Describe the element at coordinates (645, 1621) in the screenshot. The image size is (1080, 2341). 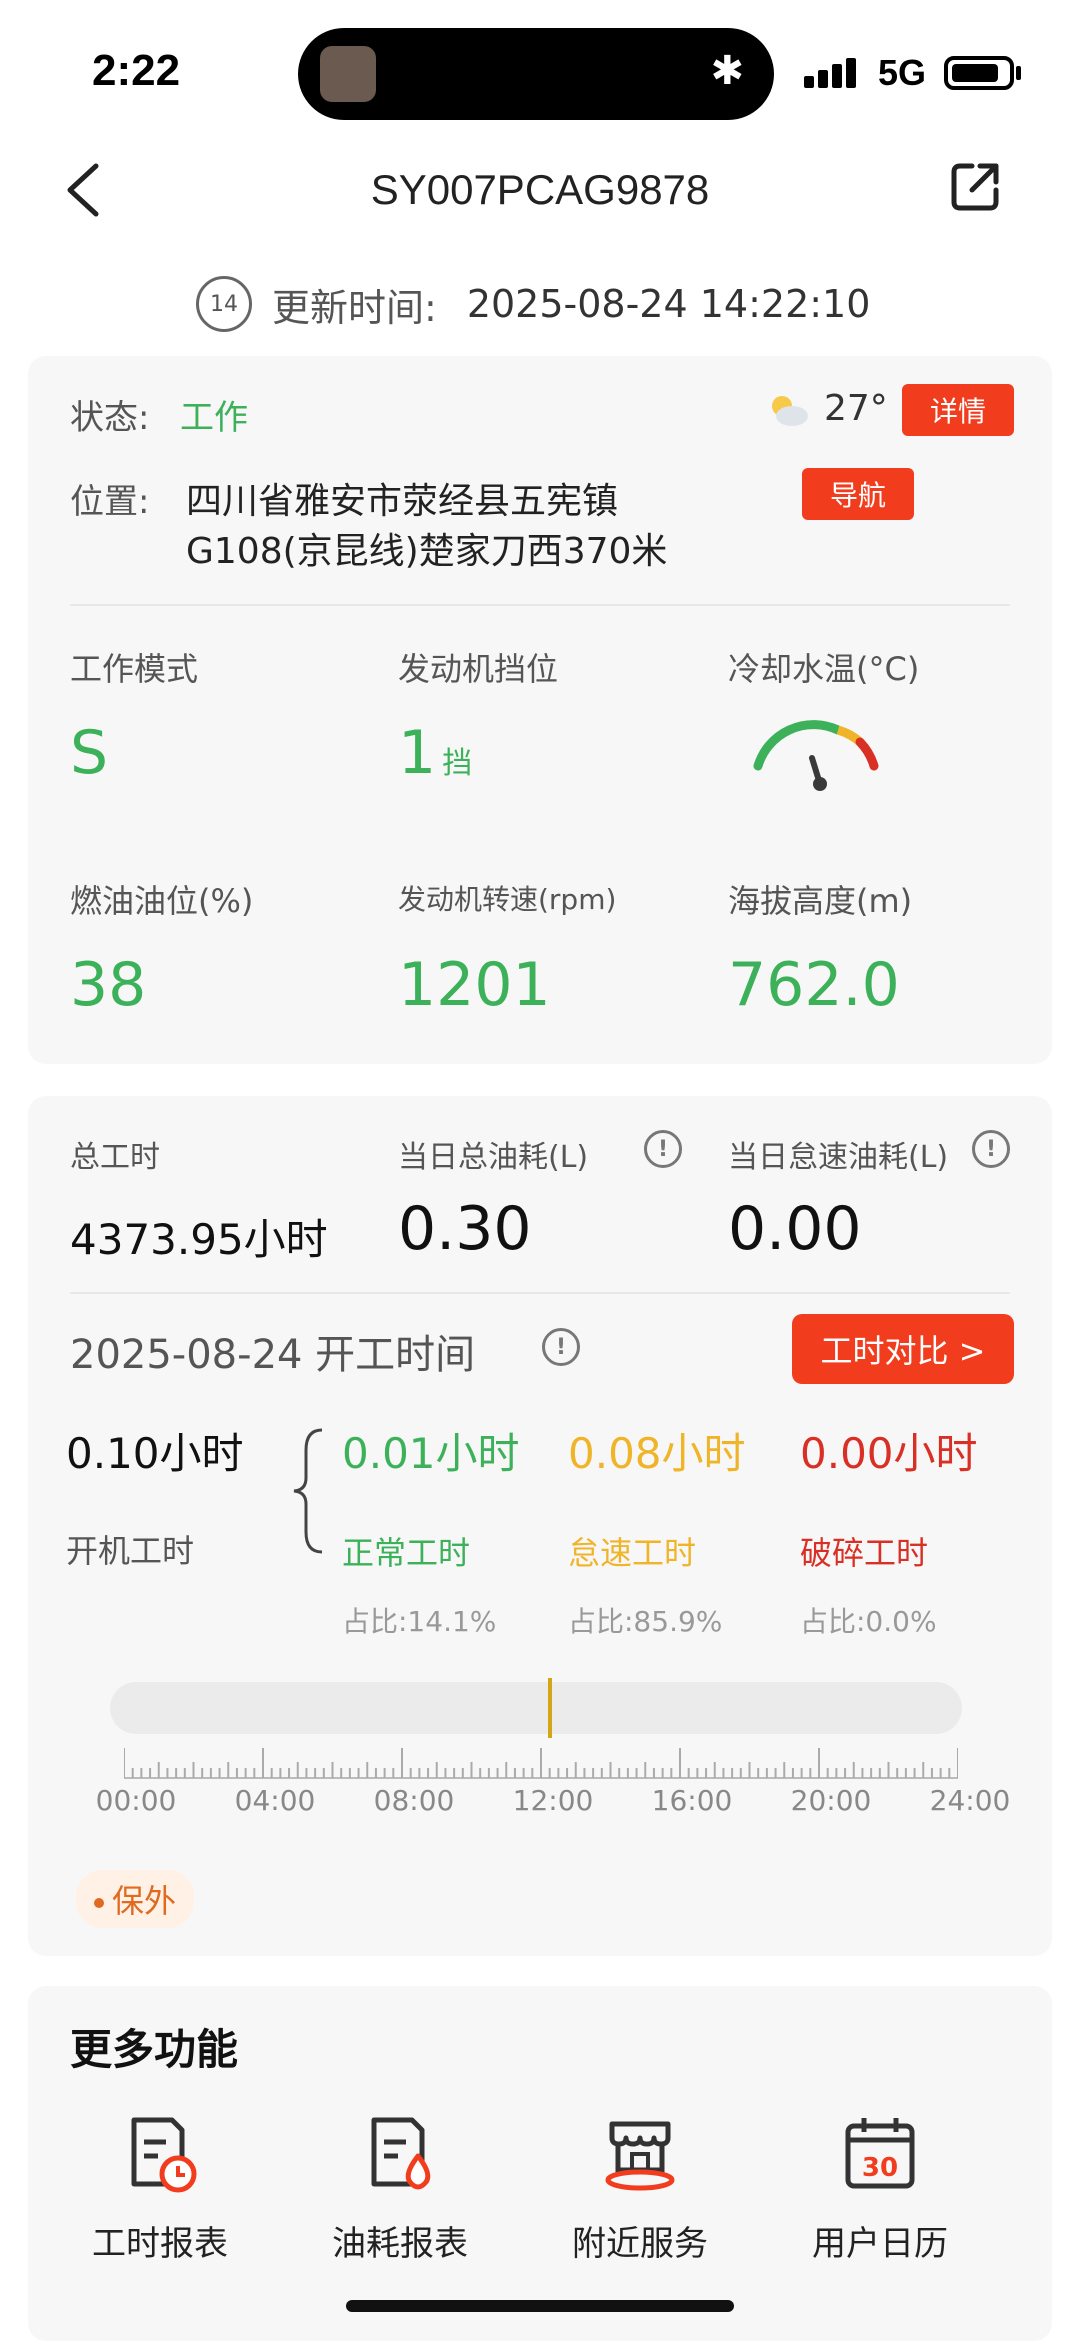
I see `idle-hours-ratio: 占比:85.9%` at that location.